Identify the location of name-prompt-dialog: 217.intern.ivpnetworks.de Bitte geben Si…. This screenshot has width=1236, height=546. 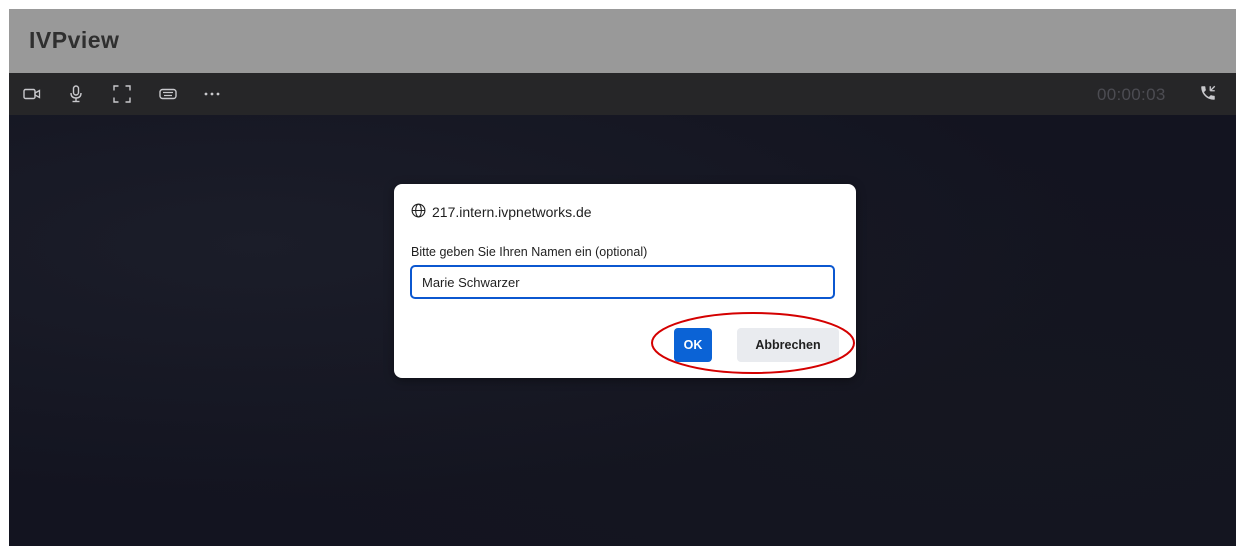
(625, 281).